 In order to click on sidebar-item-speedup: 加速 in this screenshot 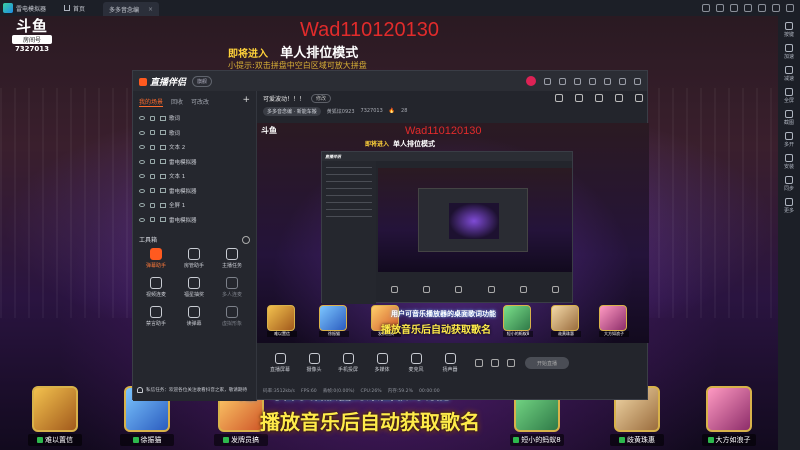, I will do `click(789, 52)`.